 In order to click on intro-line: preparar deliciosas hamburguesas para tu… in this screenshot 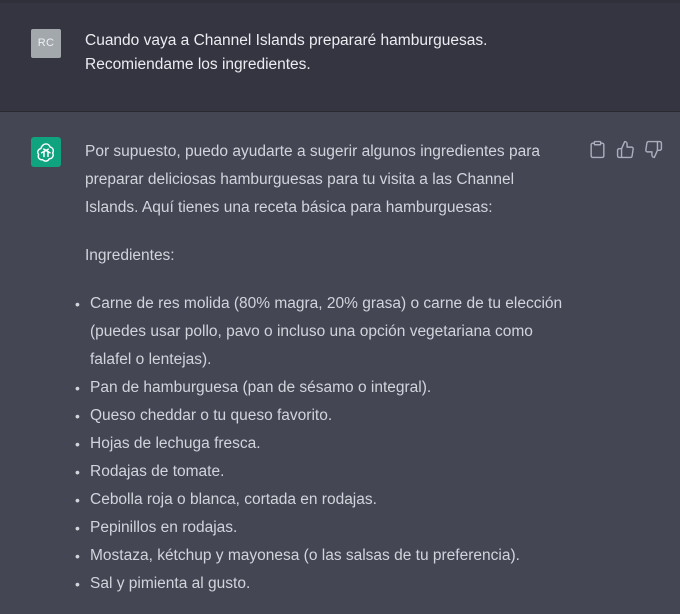, I will do `click(300, 179)`.